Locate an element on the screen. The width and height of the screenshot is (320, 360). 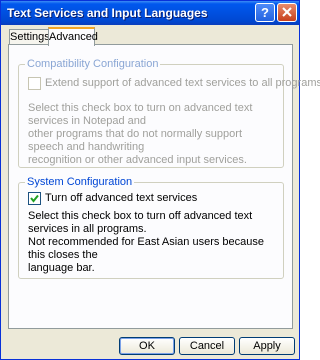
apply-button: Apply is located at coordinates (267, 346).